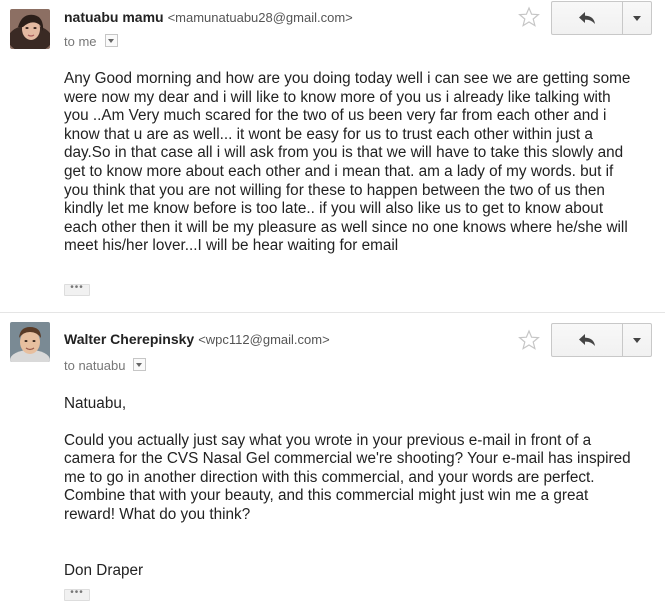 This screenshot has width=665, height=604. I want to click on sender-name: natuabu mamu, so click(114, 17).